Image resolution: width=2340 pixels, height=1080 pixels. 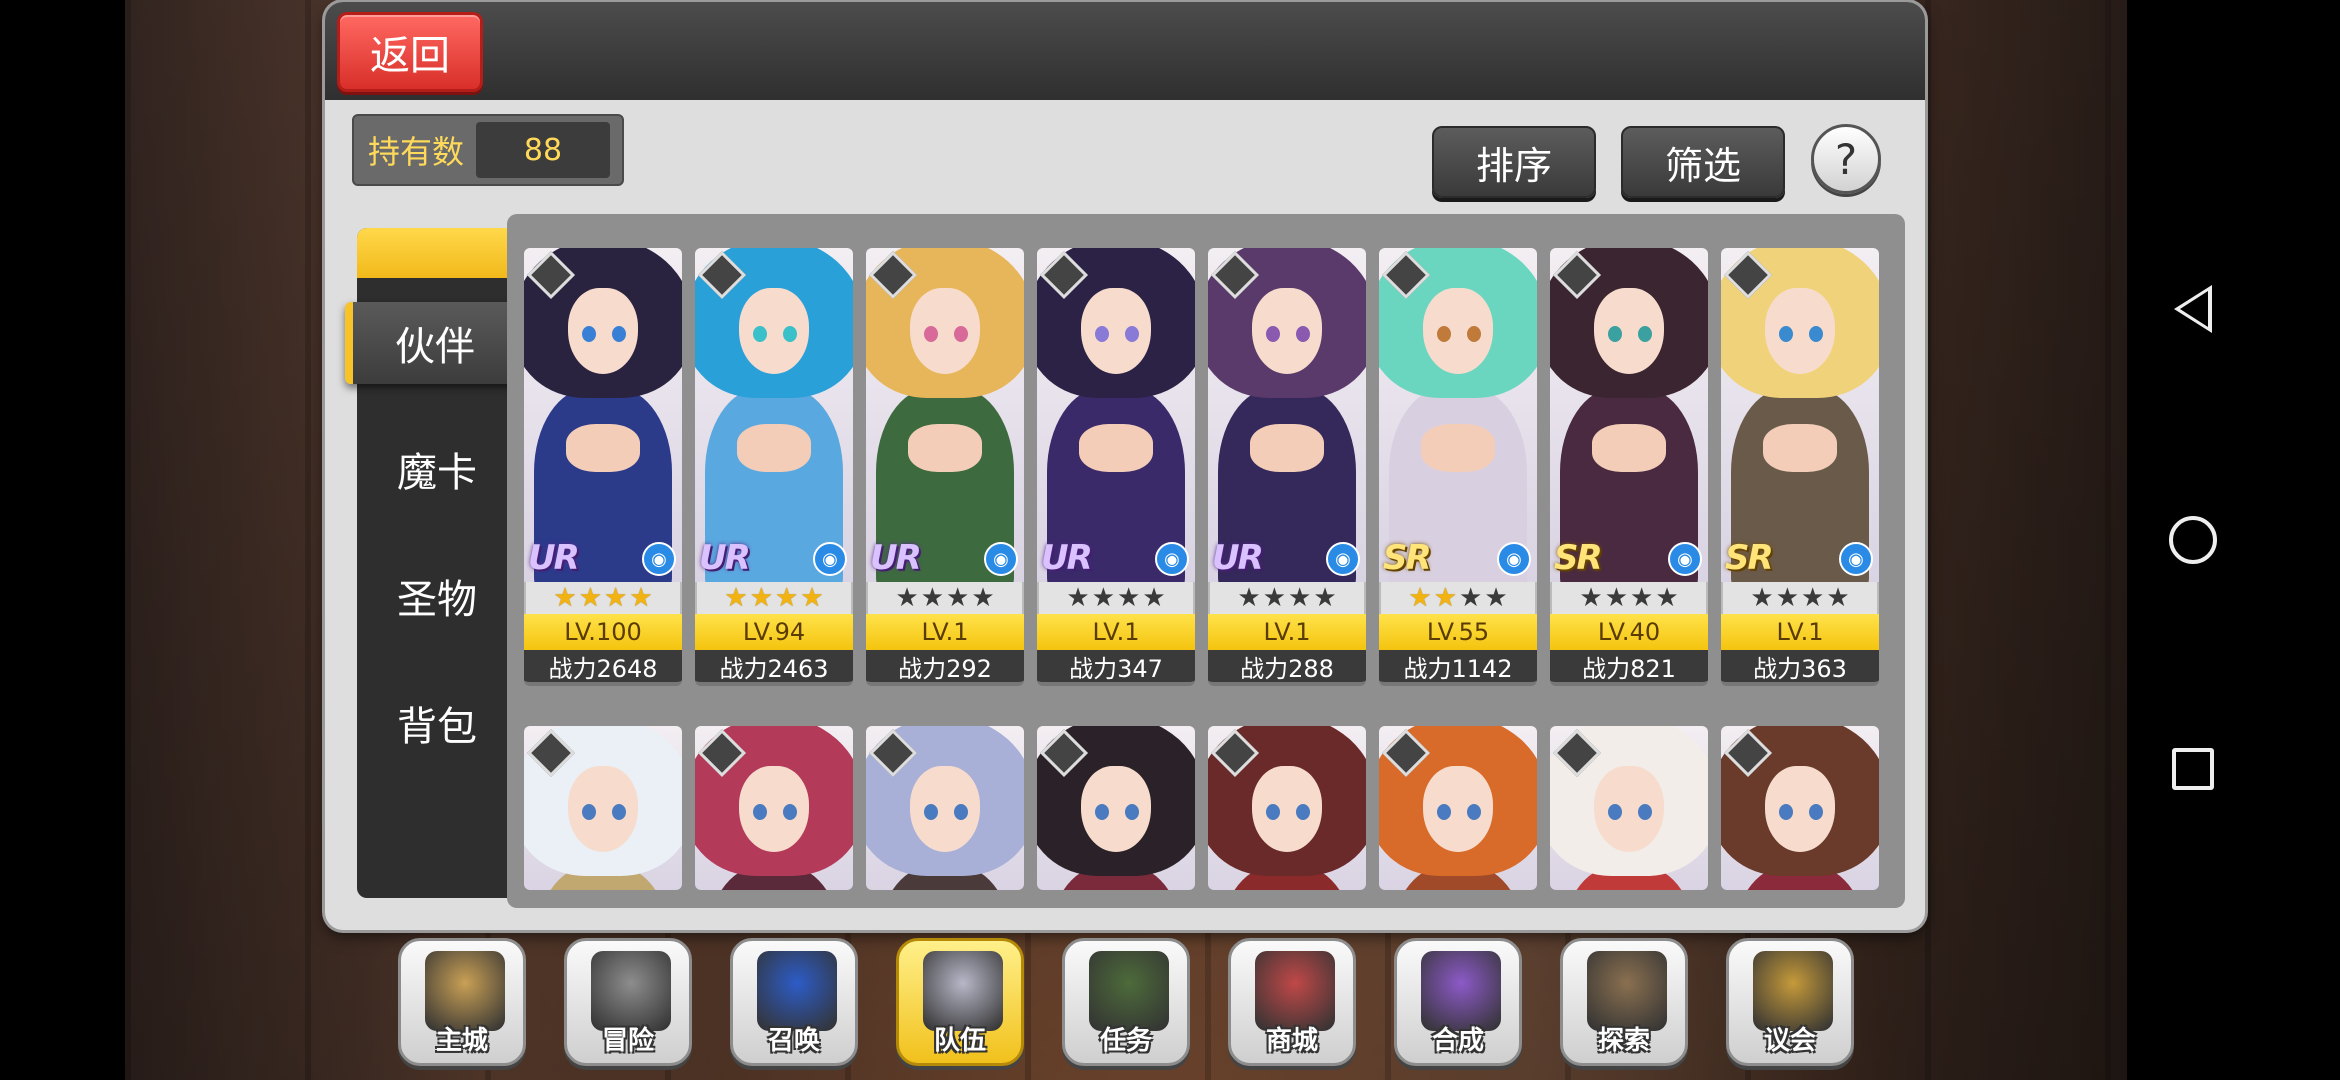 I want to click on menu-item-8: 探索, so click(x=1624, y=1002).